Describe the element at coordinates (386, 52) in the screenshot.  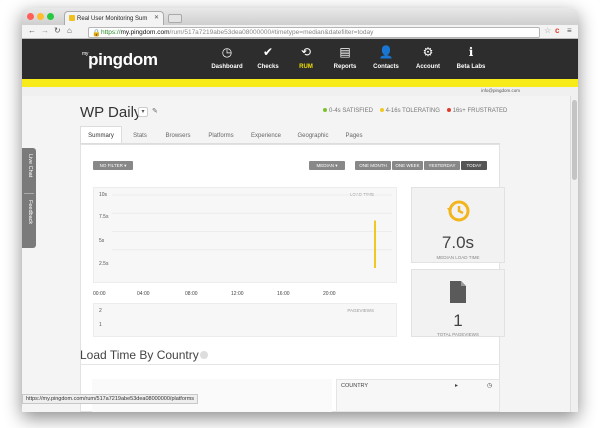
I see `contacts-icon: 👤` at that location.